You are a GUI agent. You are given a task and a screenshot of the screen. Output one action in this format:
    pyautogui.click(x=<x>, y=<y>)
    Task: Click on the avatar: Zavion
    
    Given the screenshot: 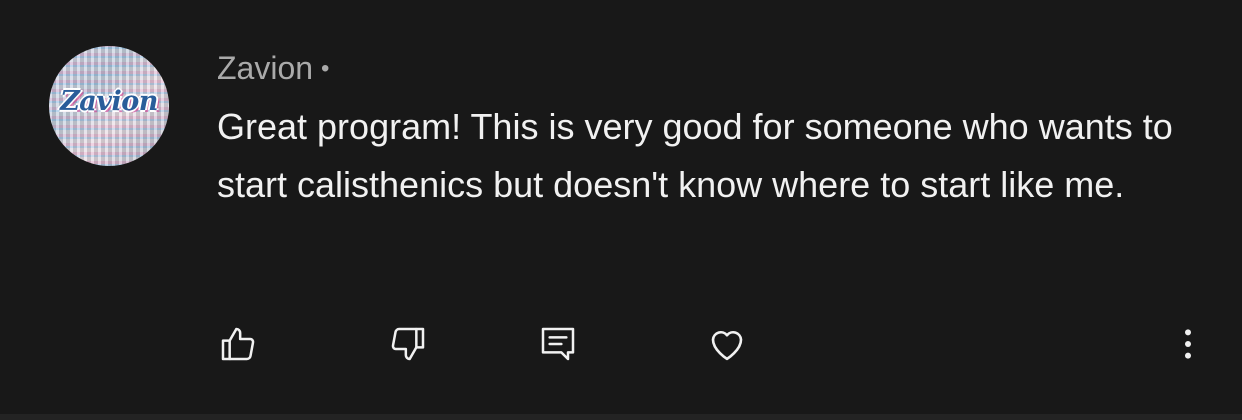 What is the action you would take?
    pyautogui.click(x=109, y=106)
    